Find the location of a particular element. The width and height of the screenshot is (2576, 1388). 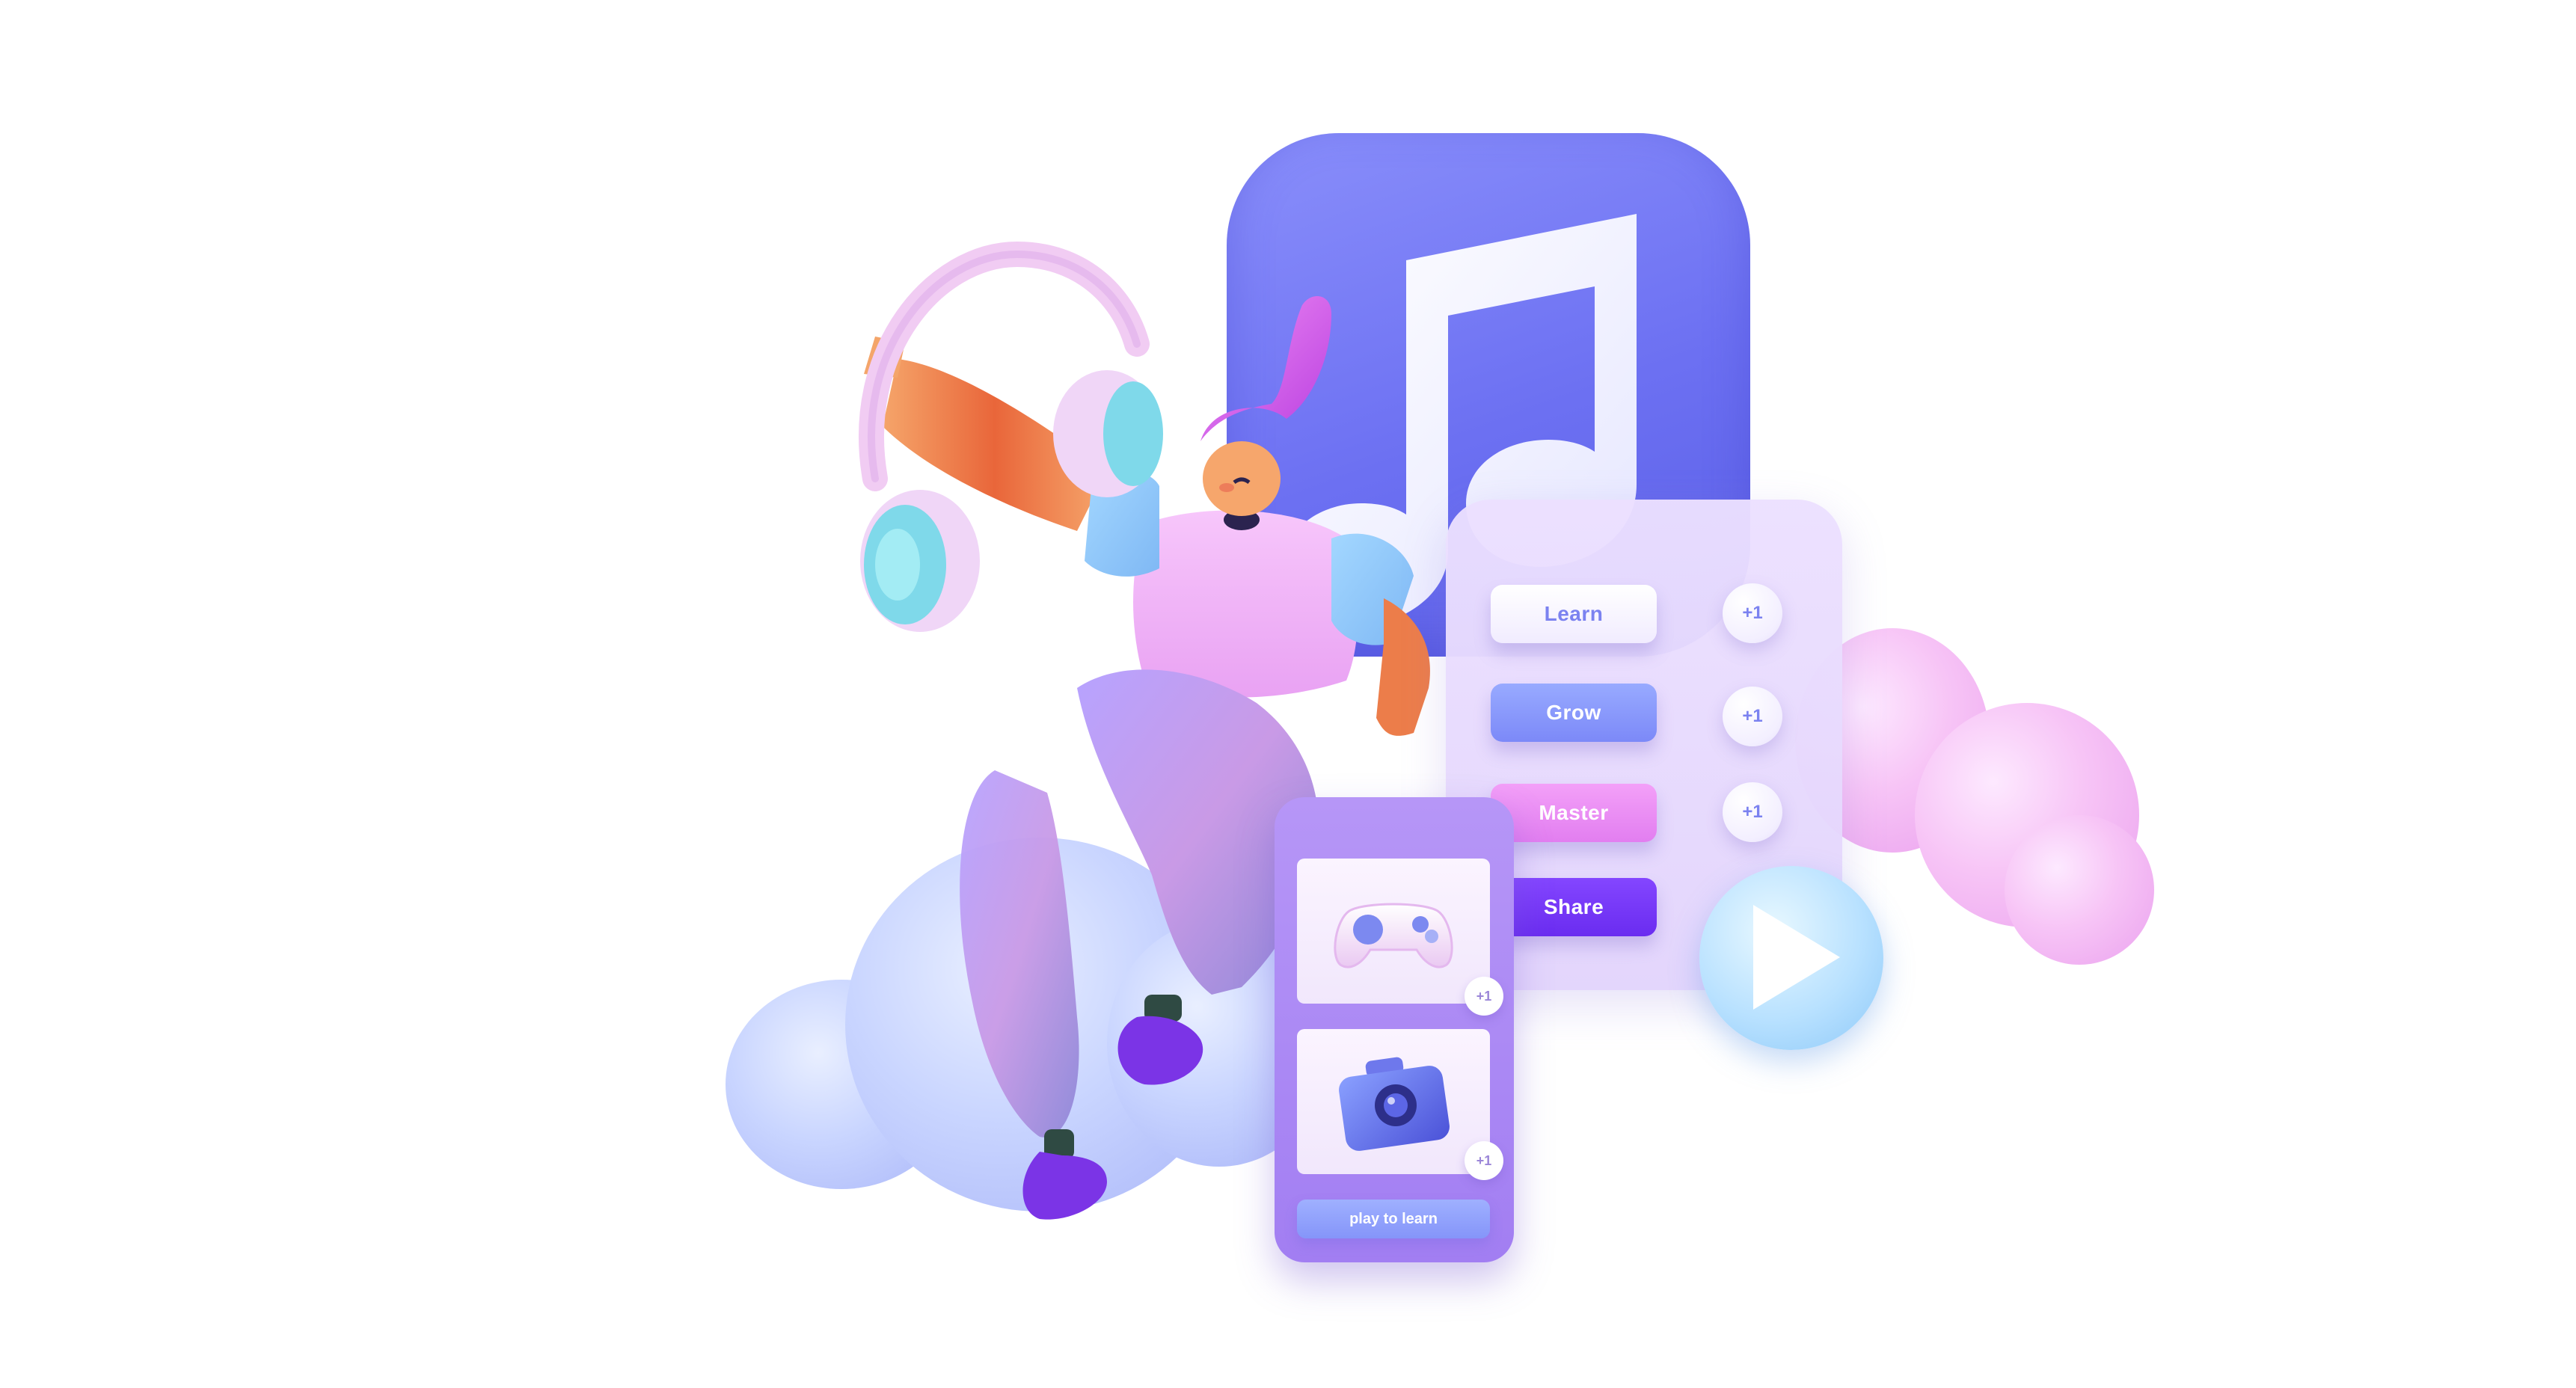

learn-plus-badge: +1 is located at coordinates (1752, 613).